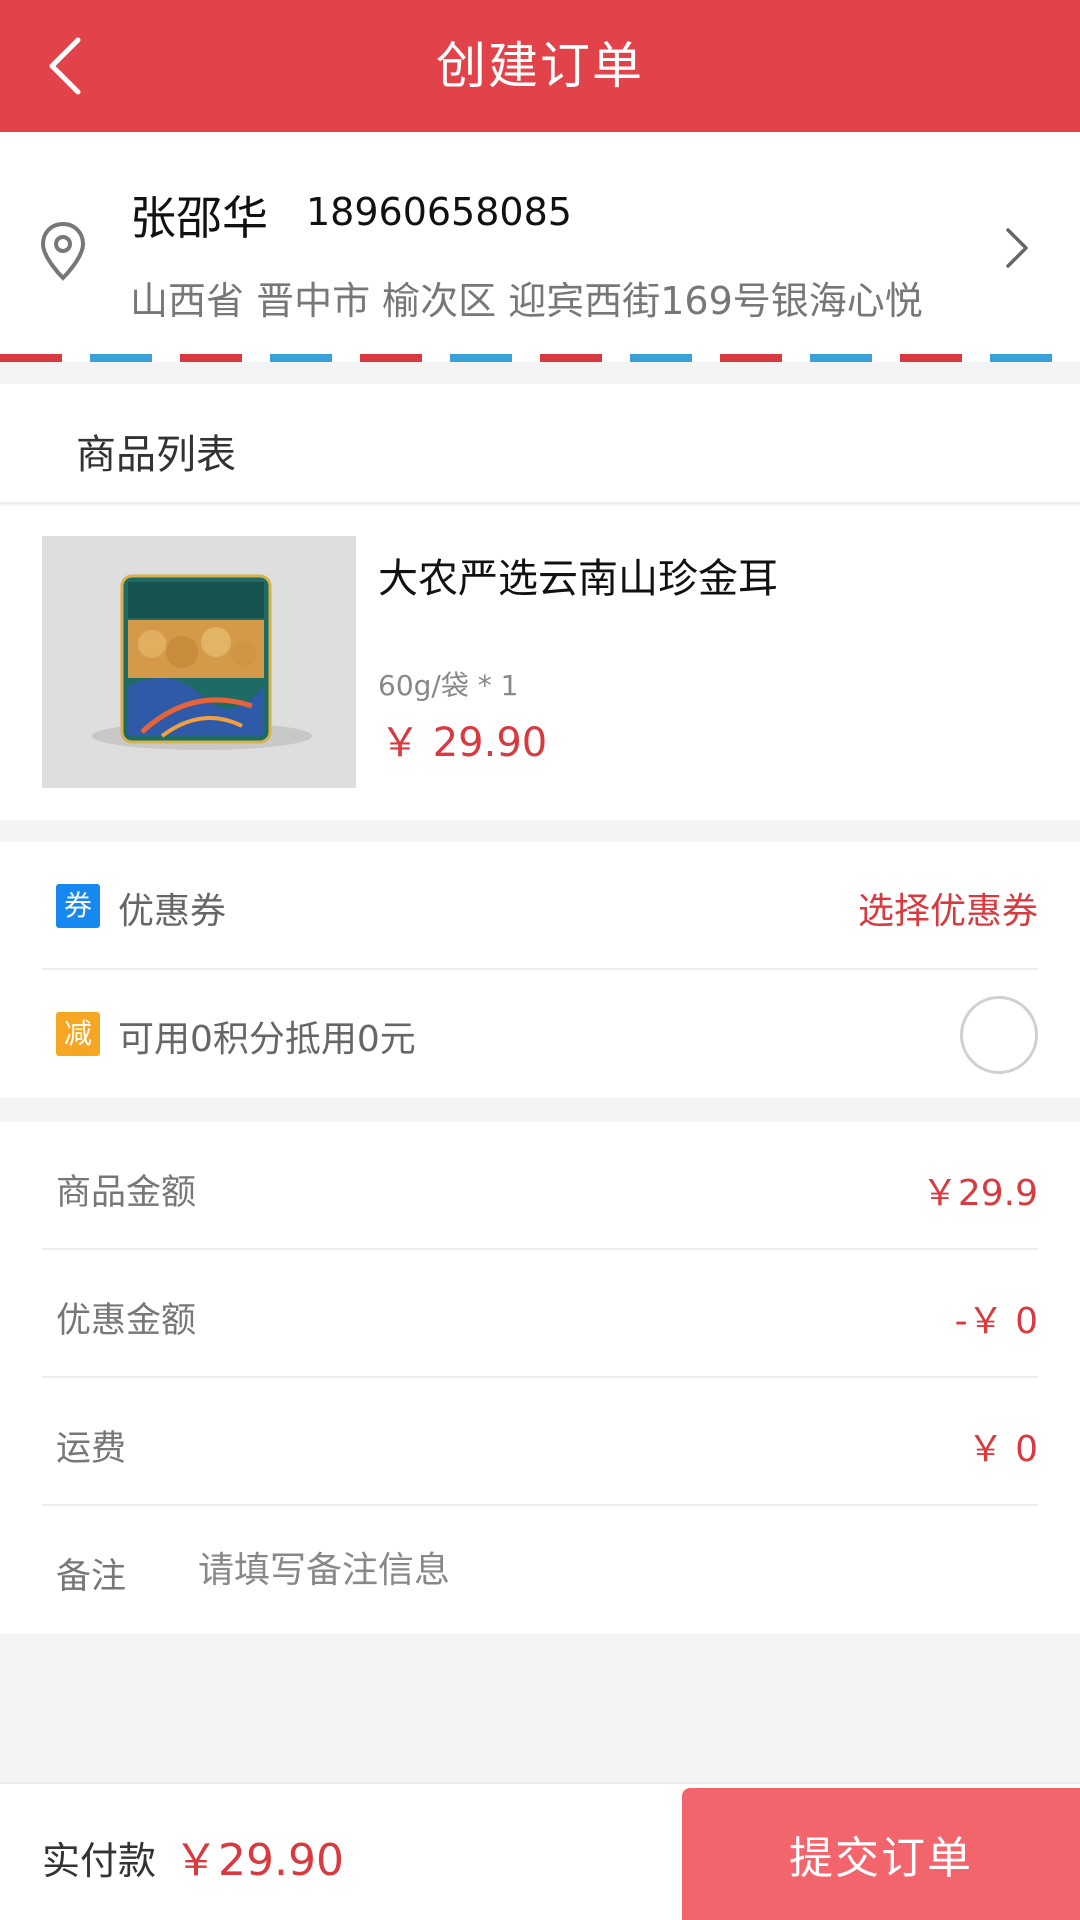 The width and height of the screenshot is (1080, 1920). I want to click on pay-amount: ￥29.90, so click(259, 1860).